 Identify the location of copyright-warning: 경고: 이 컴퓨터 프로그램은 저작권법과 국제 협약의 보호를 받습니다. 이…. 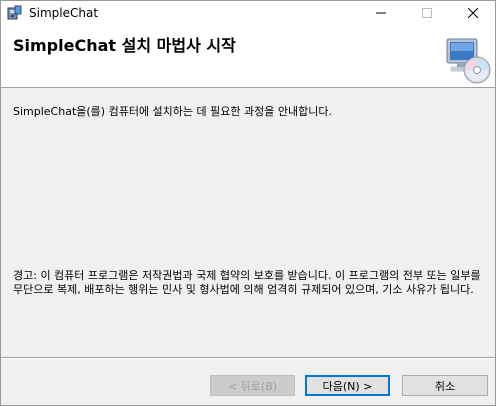
(247, 282).